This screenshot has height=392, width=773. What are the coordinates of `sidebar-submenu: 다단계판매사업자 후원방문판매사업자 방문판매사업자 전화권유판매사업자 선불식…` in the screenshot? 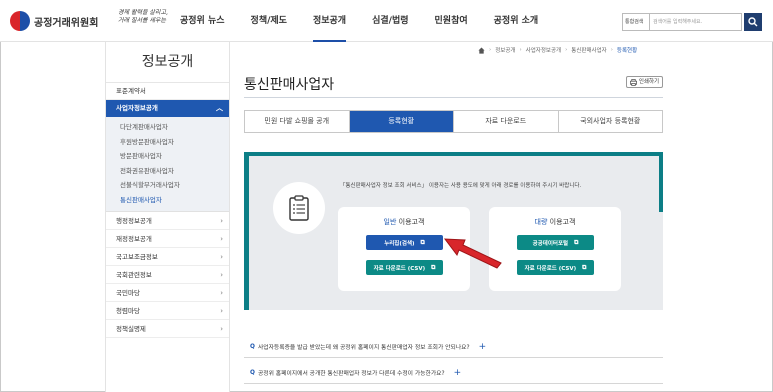 It's located at (167, 164).